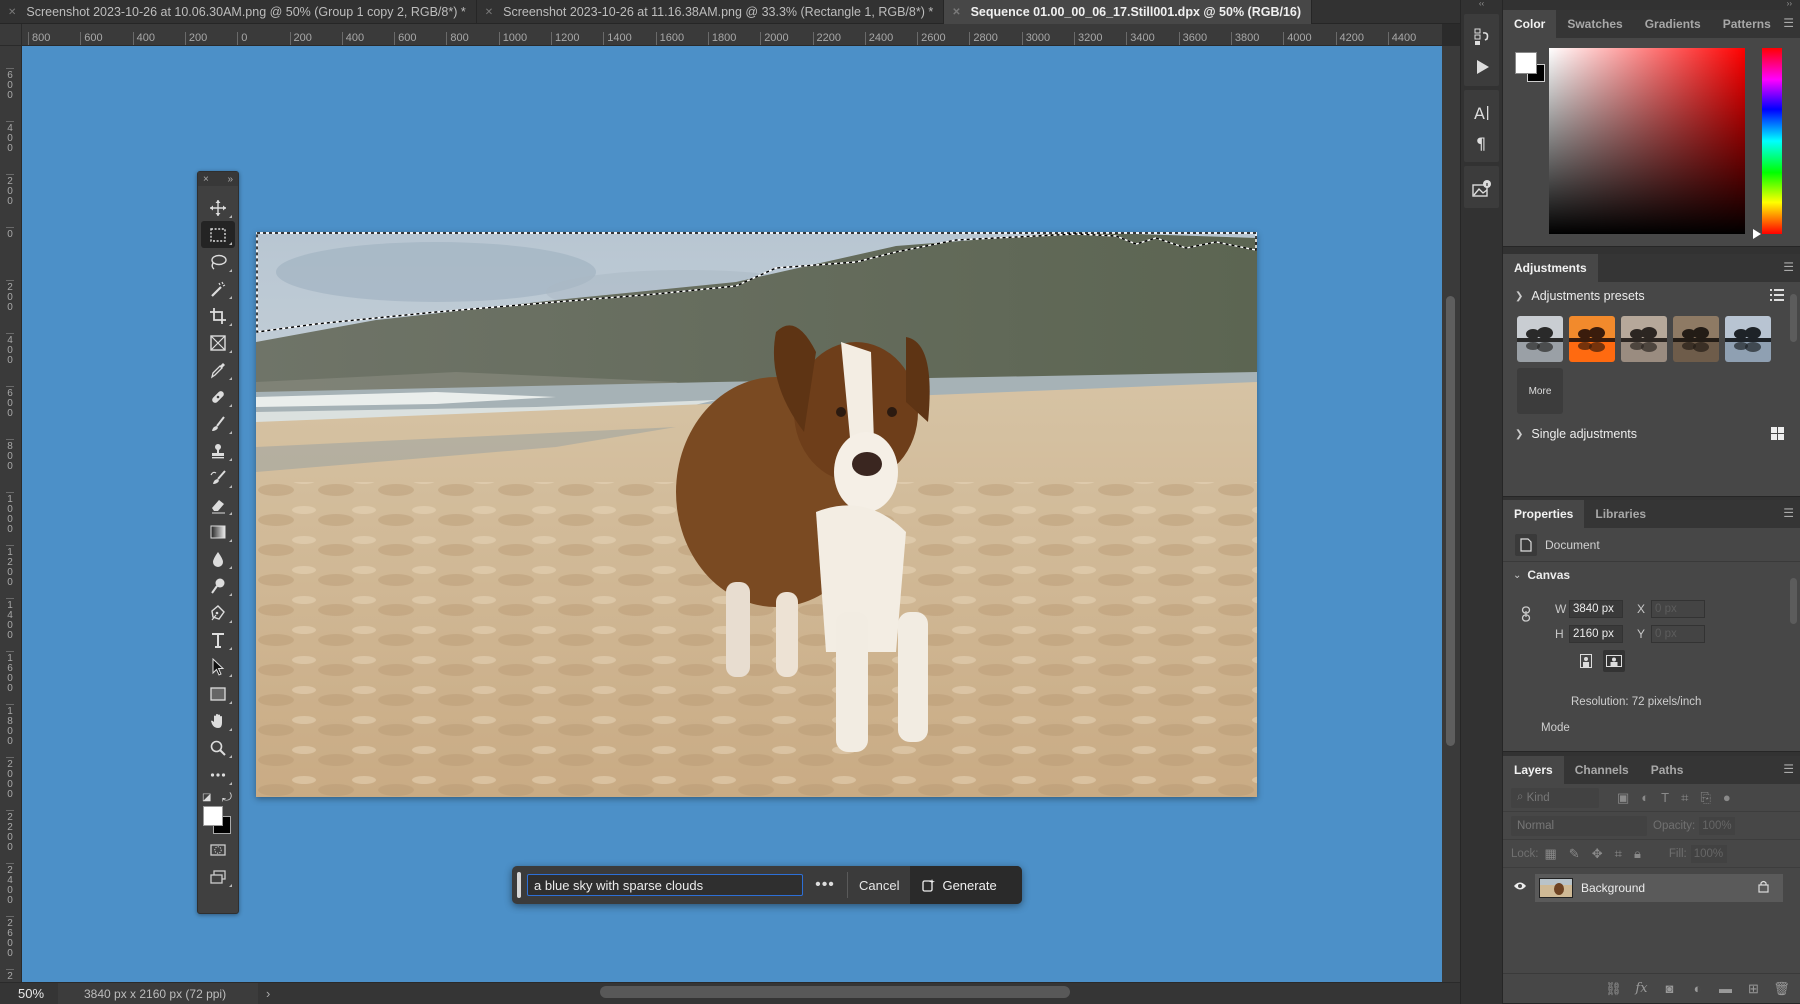 Image resolution: width=1800 pixels, height=1004 pixels. I want to click on list-view-icon, so click(1777, 295).